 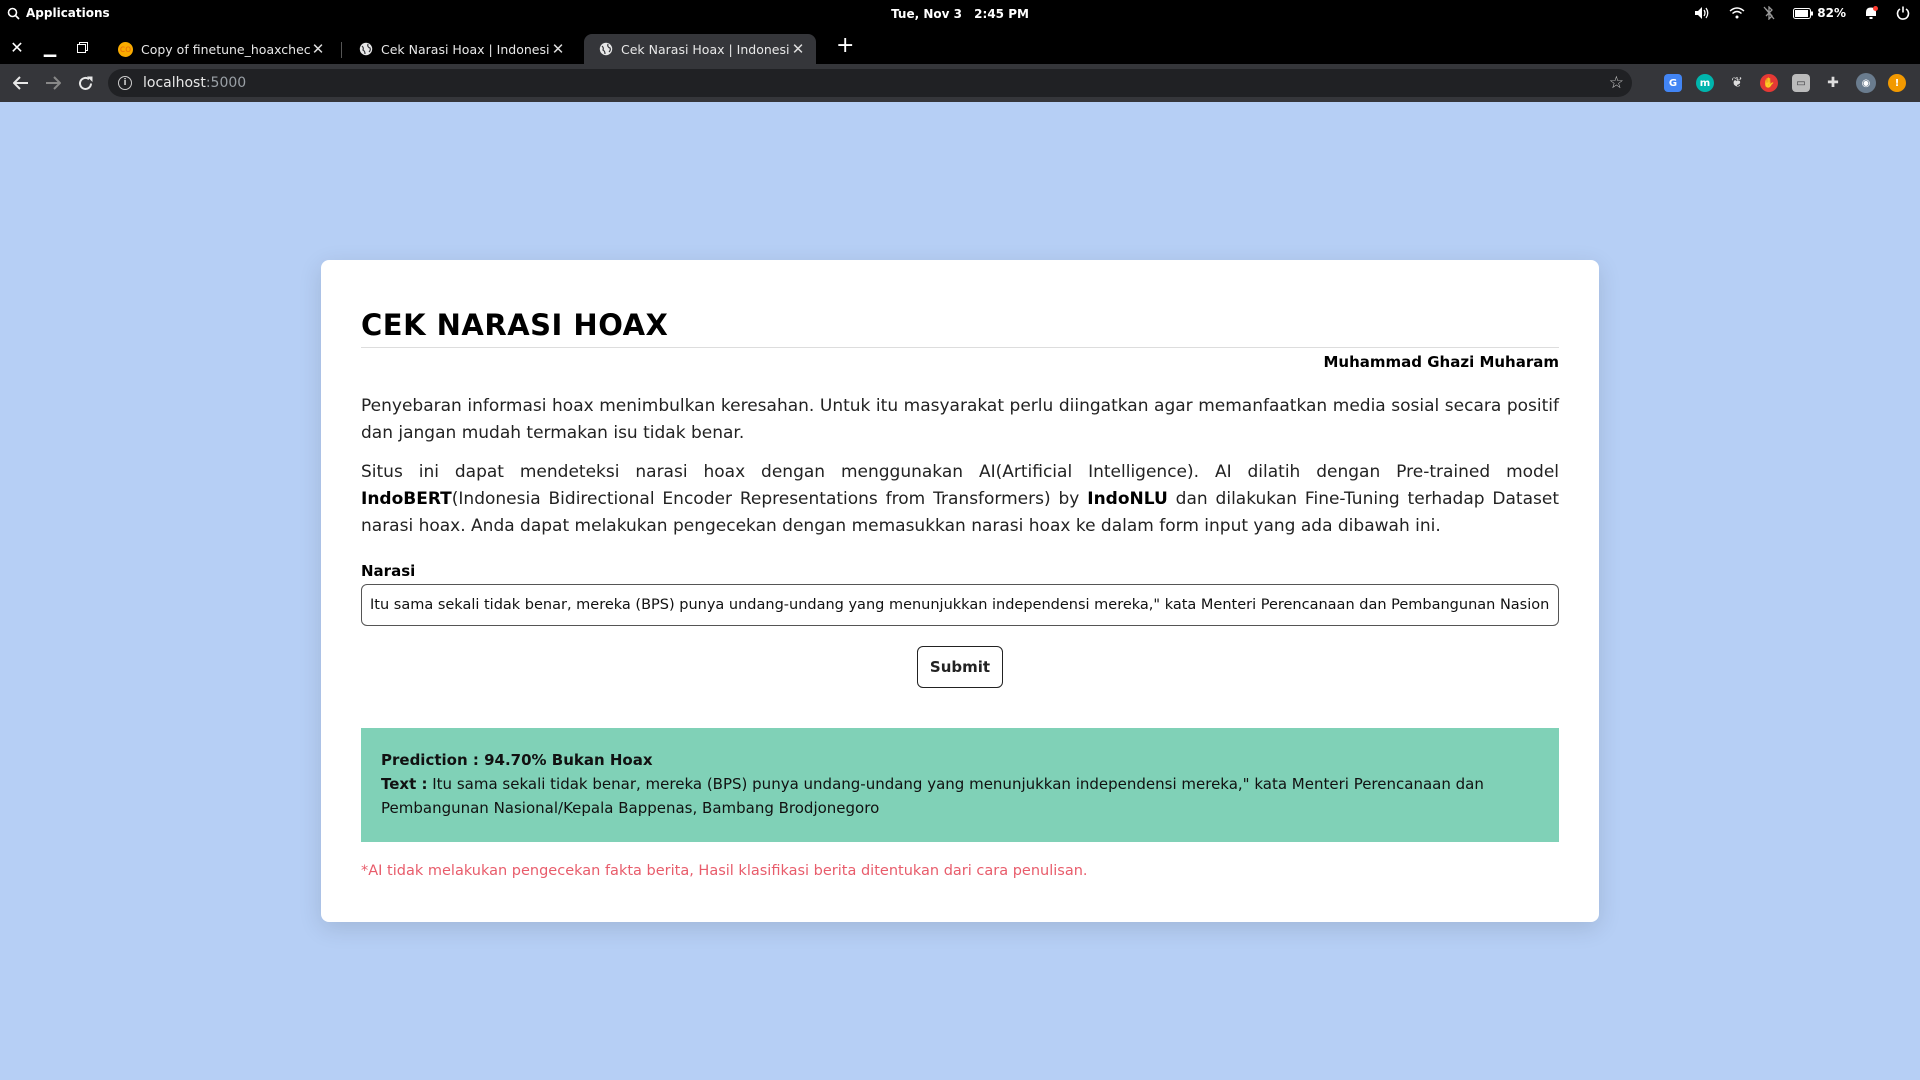 I want to click on bluetooth-off-icon, so click(x=1769, y=13).